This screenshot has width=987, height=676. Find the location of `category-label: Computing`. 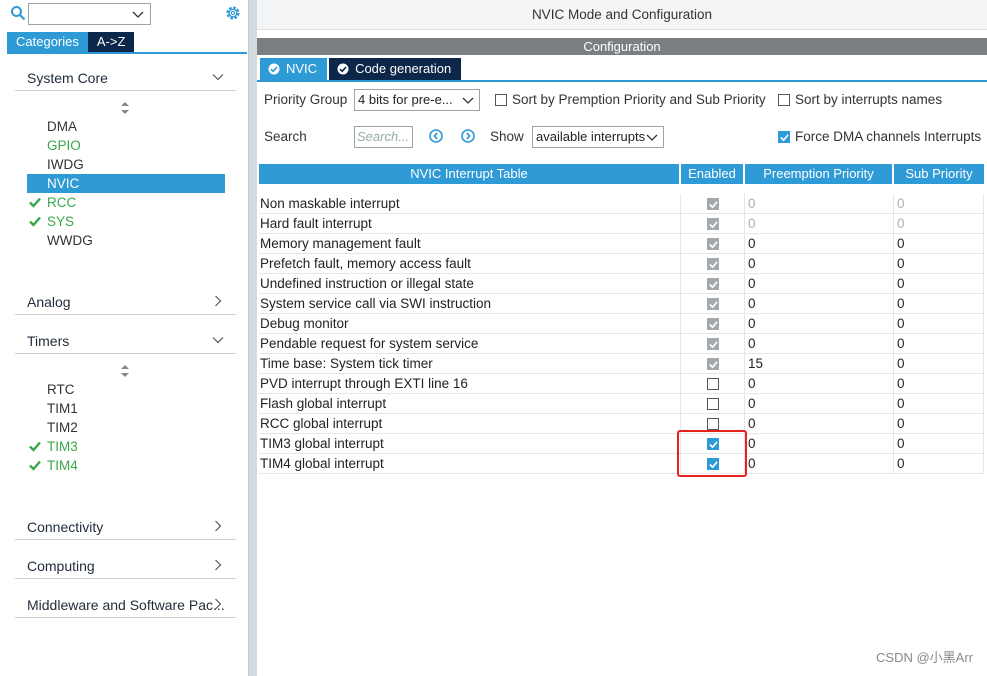

category-label: Computing is located at coordinates (61, 566).